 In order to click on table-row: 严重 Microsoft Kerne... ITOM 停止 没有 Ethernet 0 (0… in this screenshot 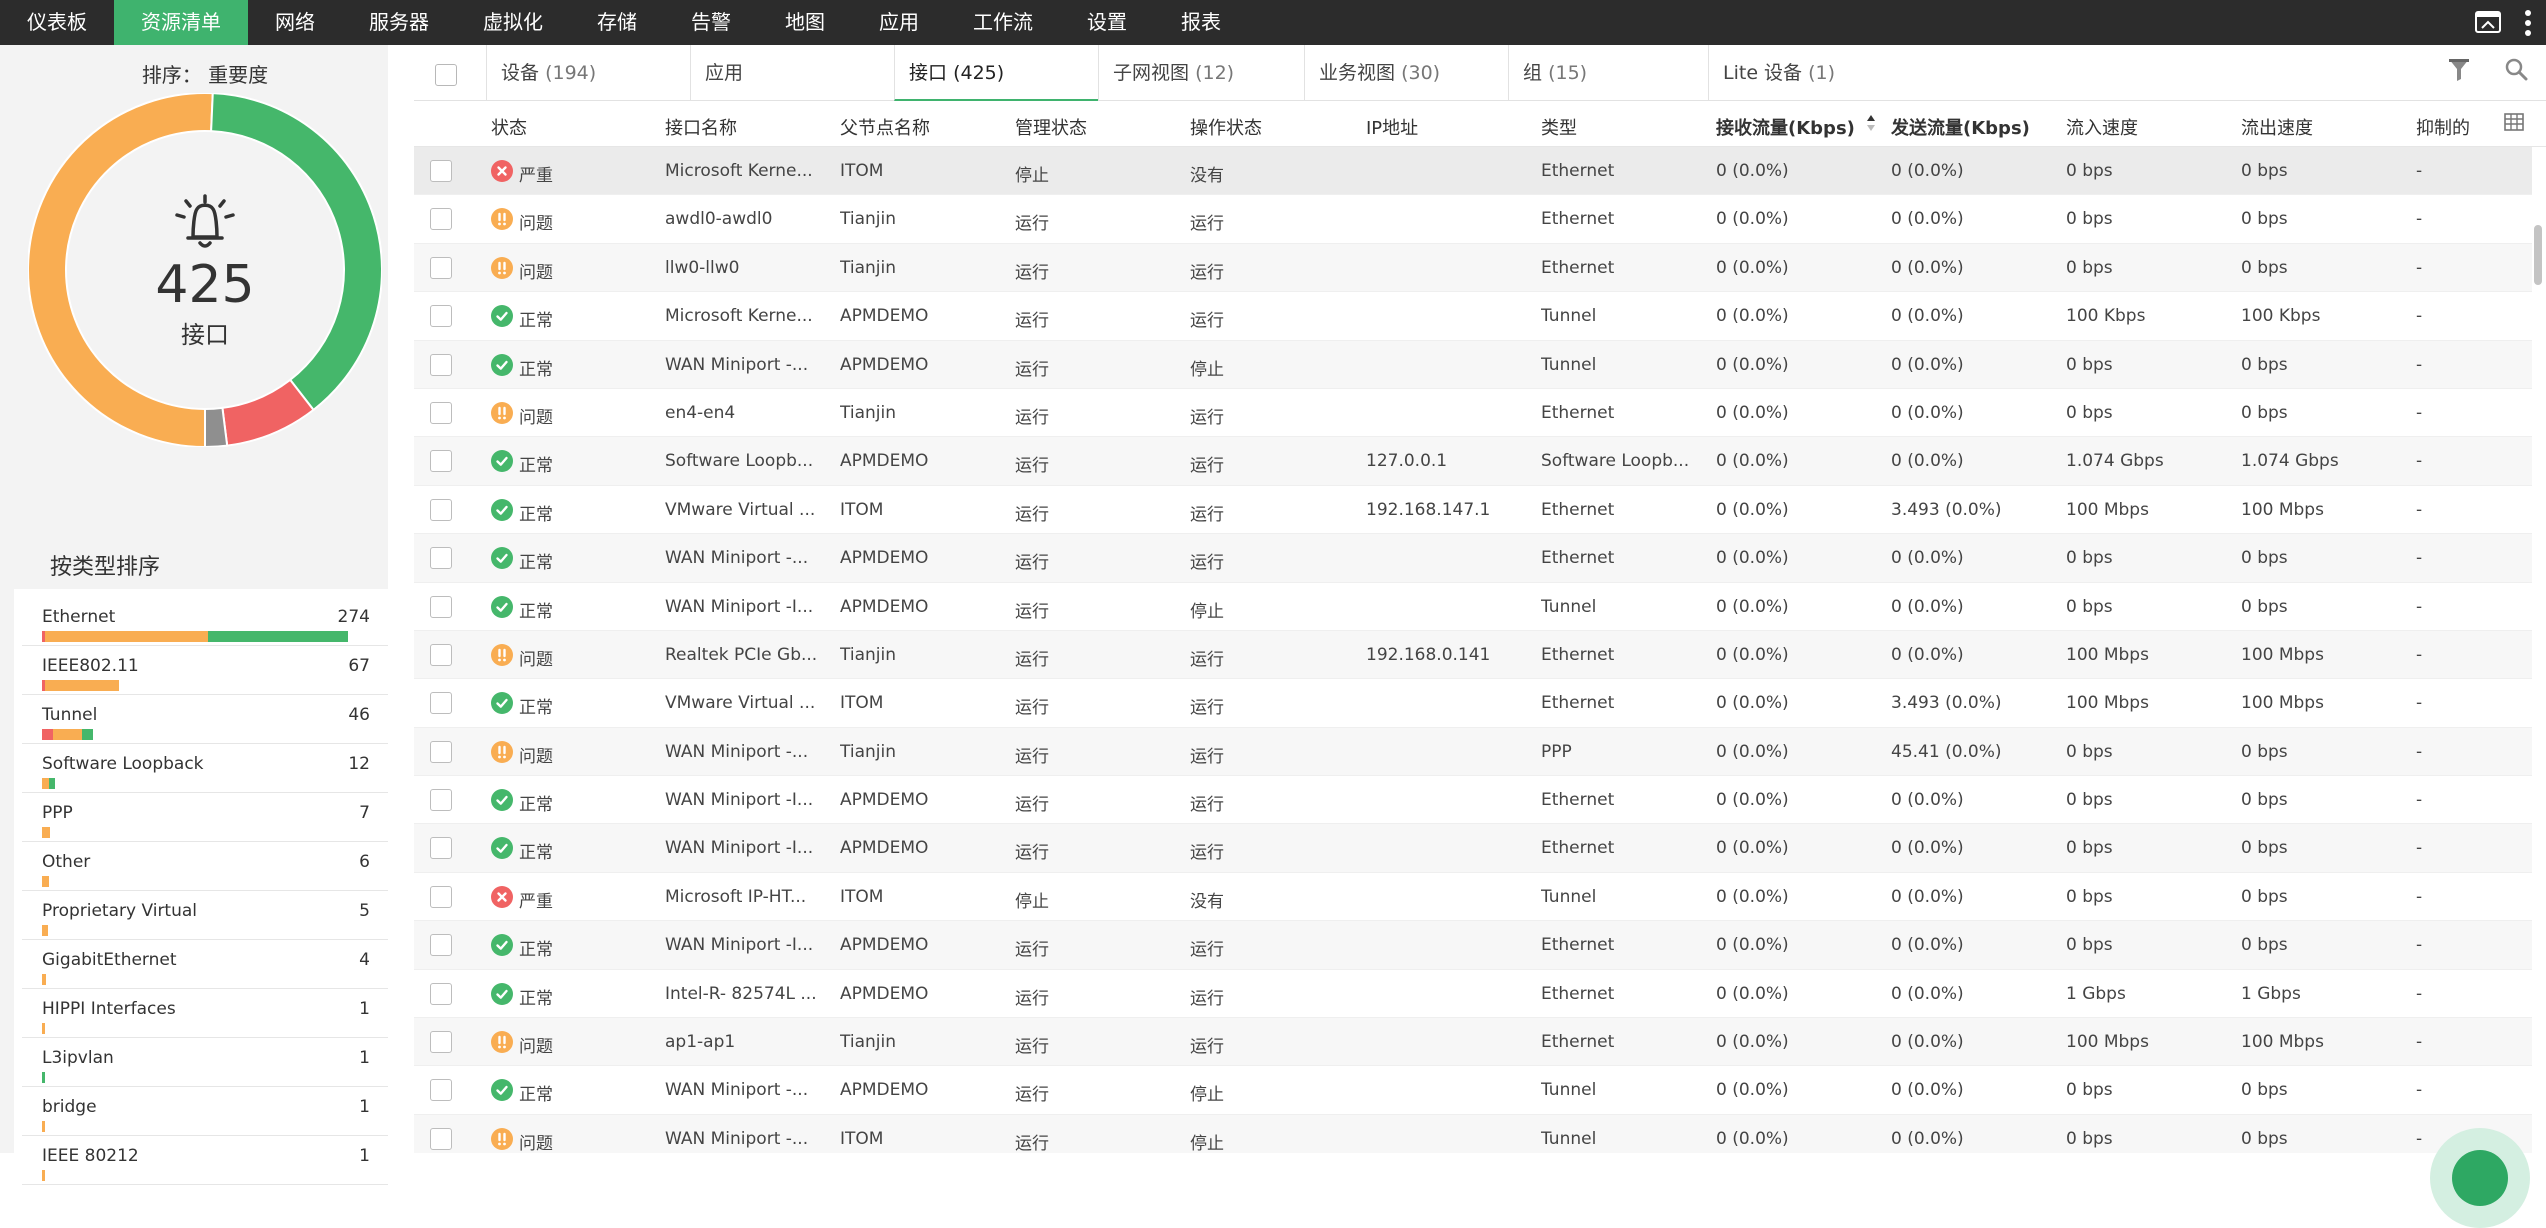, I will do `click(1473, 171)`.